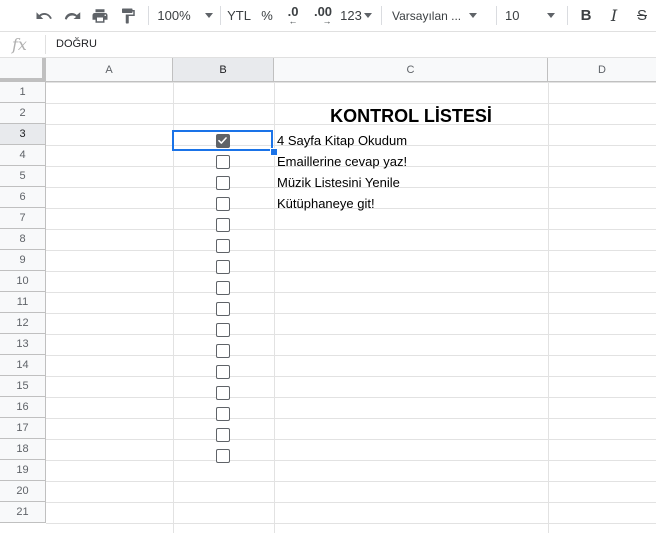  I want to click on row-label: 8, so click(22, 239).